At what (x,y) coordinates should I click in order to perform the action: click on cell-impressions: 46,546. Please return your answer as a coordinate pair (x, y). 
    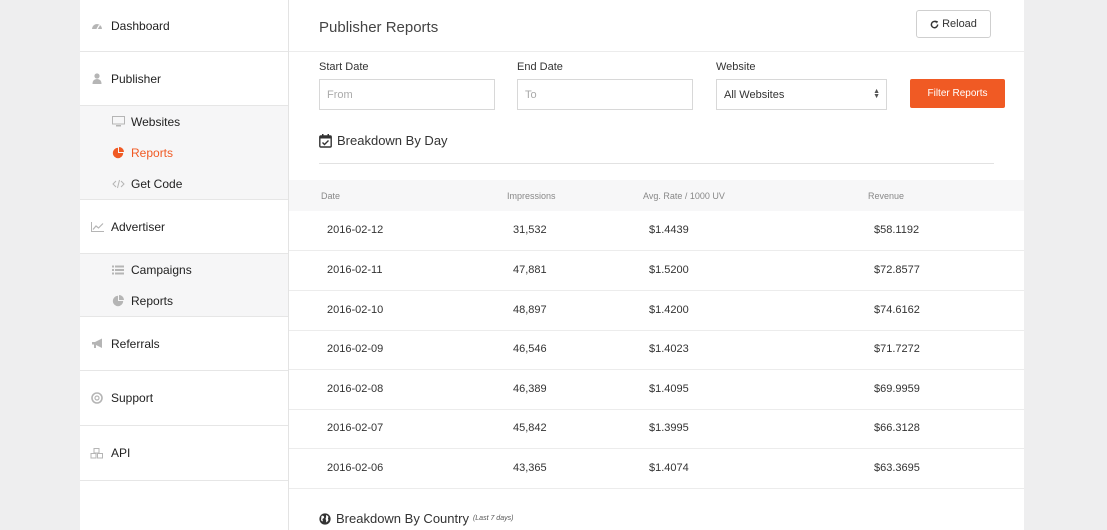
    Looking at the image, I should click on (530, 349).